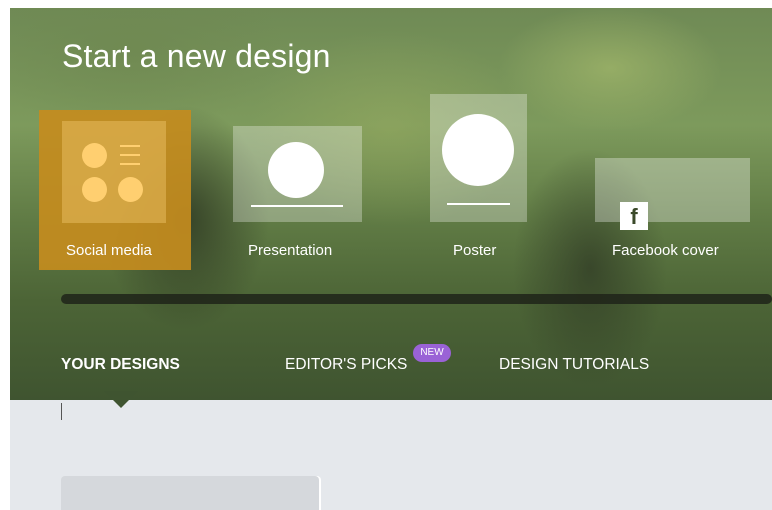 The height and width of the screenshot is (510, 772). I want to click on page-title: Start a new design, so click(196, 56).